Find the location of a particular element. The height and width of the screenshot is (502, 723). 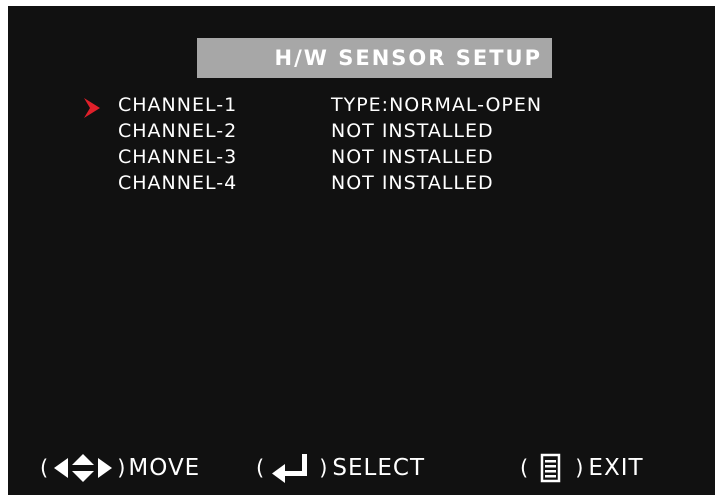

title-bar: H/W SENSOR SETUP is located at coordinates (374, 58).